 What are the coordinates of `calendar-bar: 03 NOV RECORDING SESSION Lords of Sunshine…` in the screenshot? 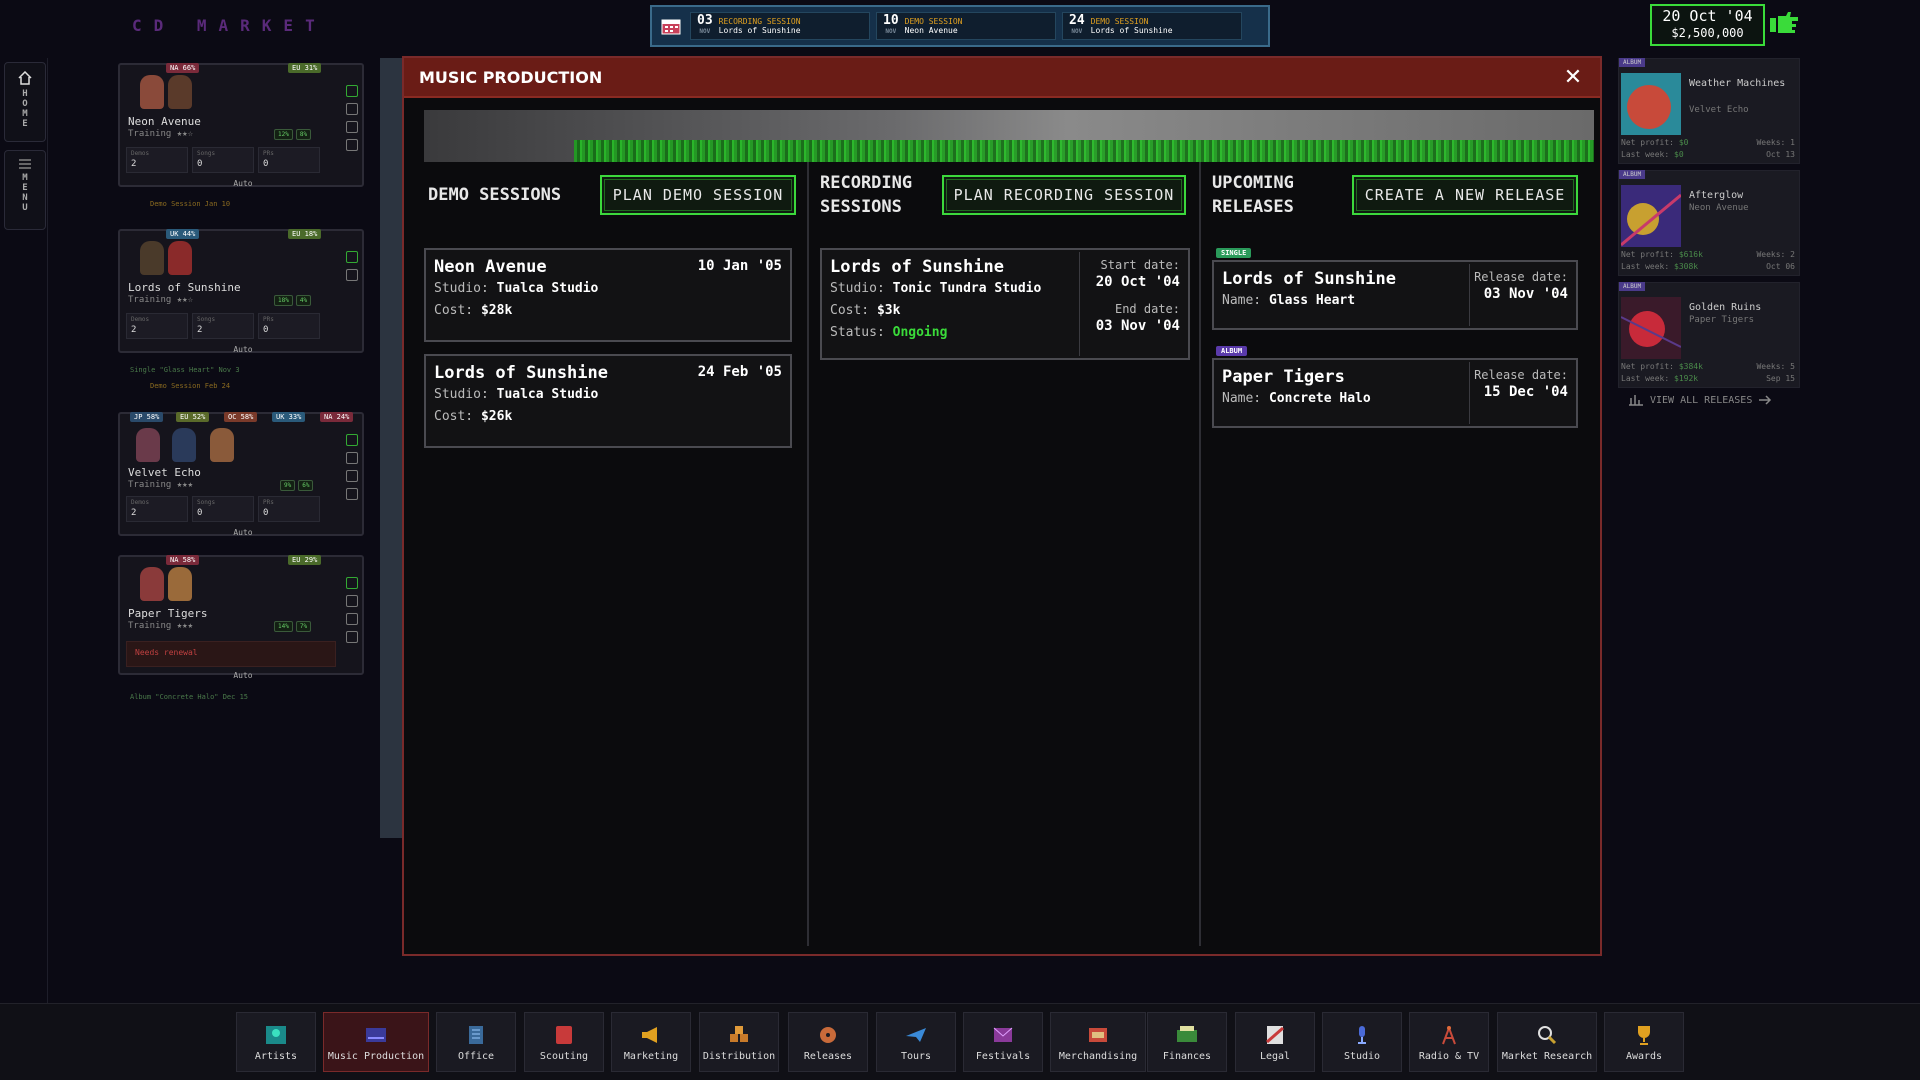 It's located at (960, 26).